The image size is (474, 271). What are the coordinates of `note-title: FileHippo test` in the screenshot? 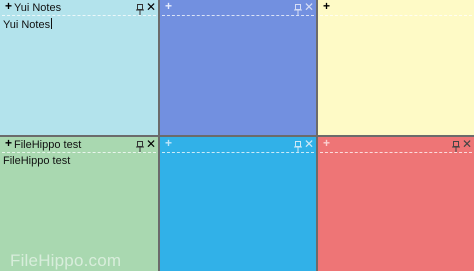 It's located at (48, 145).